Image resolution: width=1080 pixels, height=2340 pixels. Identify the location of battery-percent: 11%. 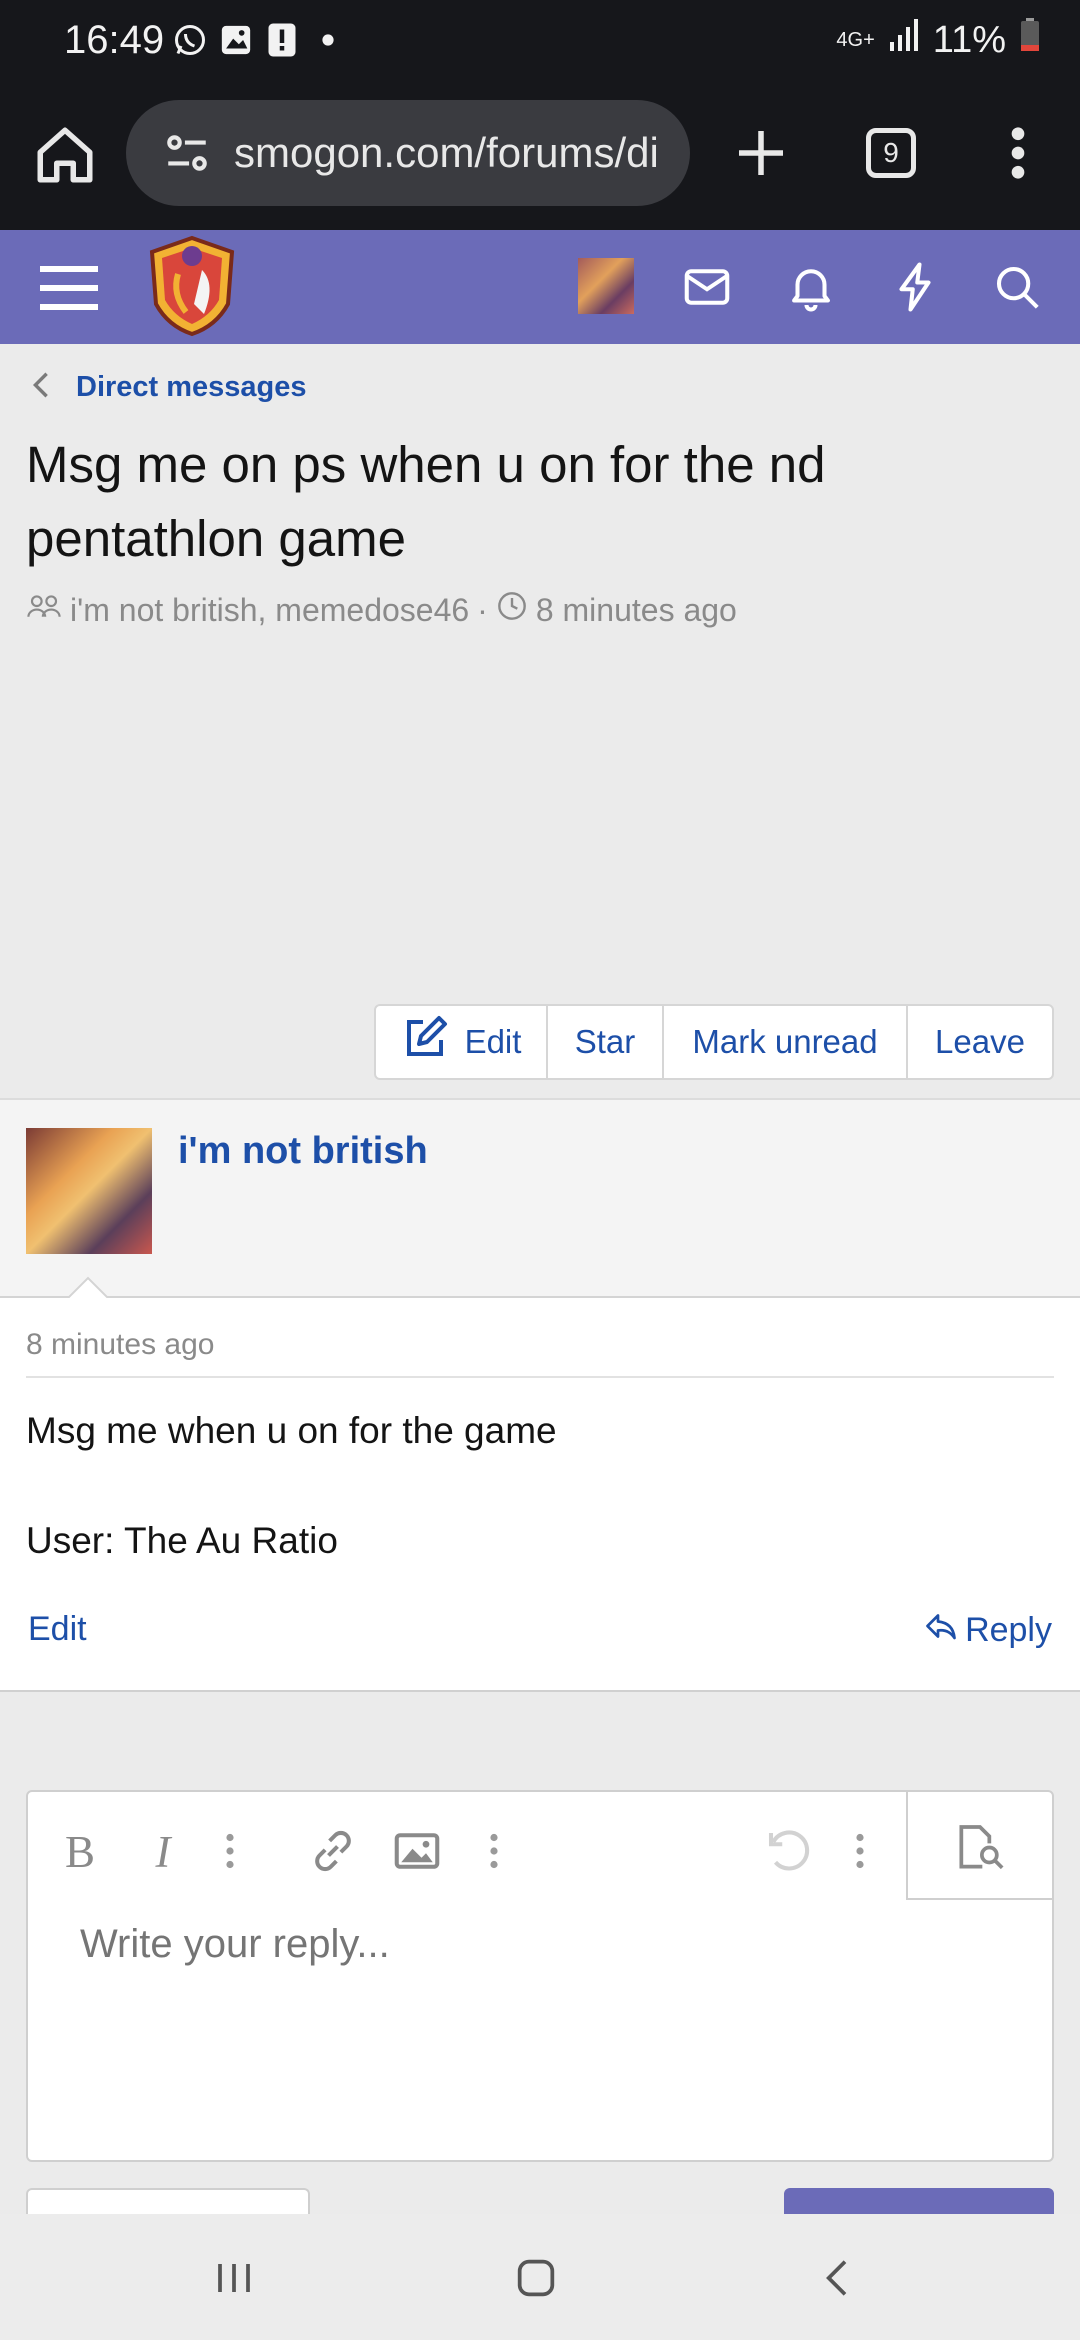
(969, 39).